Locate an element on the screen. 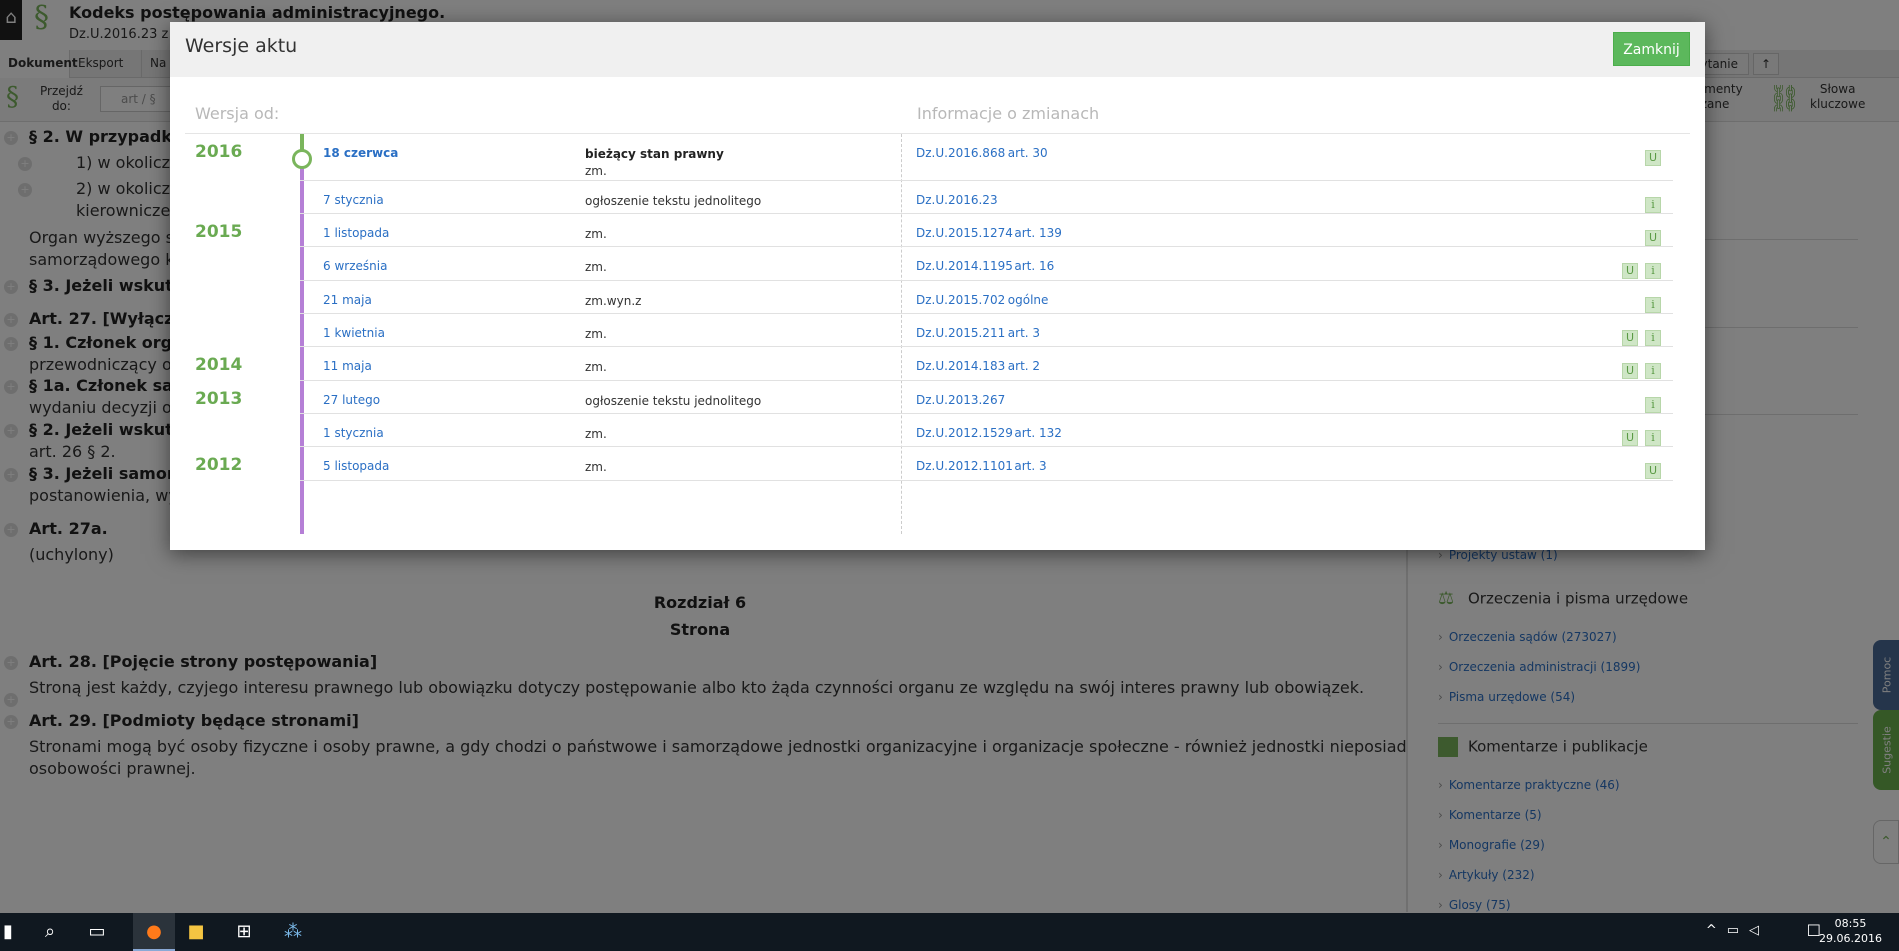  source-act-link: Dz.U.2014.1195 is located at coordinates (964, 266).